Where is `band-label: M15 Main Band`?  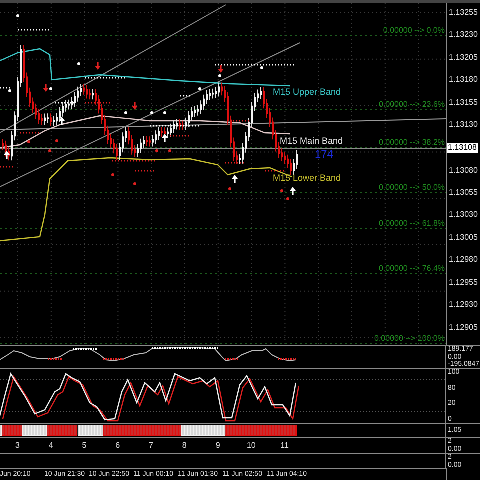 band-label: M15 Main Band is located at coordinates (312, 141).